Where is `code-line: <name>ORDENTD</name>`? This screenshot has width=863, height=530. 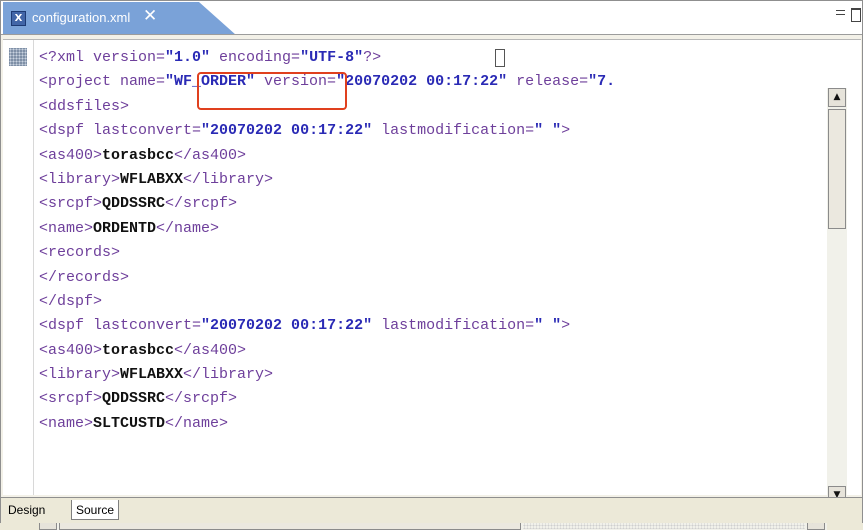
code-line: <name>ORDENTD</name> is located at coordinates (430, 229).